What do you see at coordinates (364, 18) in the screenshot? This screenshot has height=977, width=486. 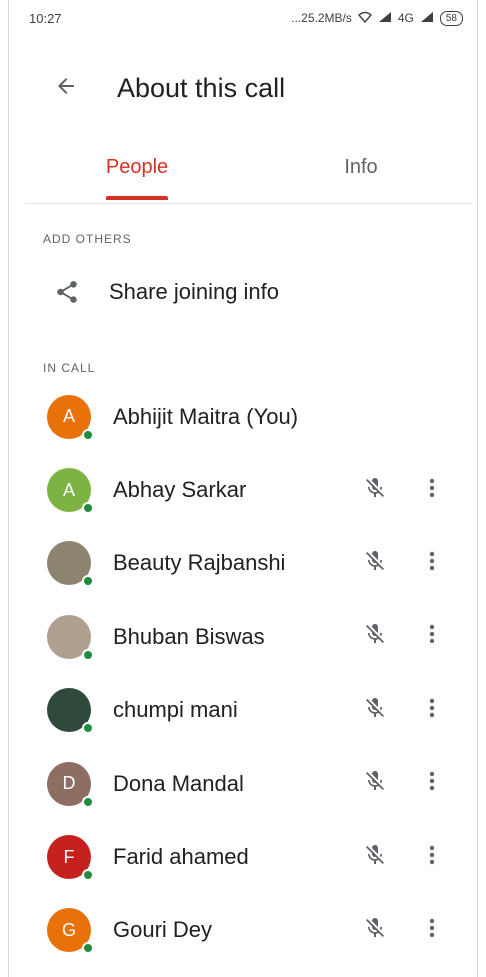 I see `wifi-icon` at bounding box center [364, 18].